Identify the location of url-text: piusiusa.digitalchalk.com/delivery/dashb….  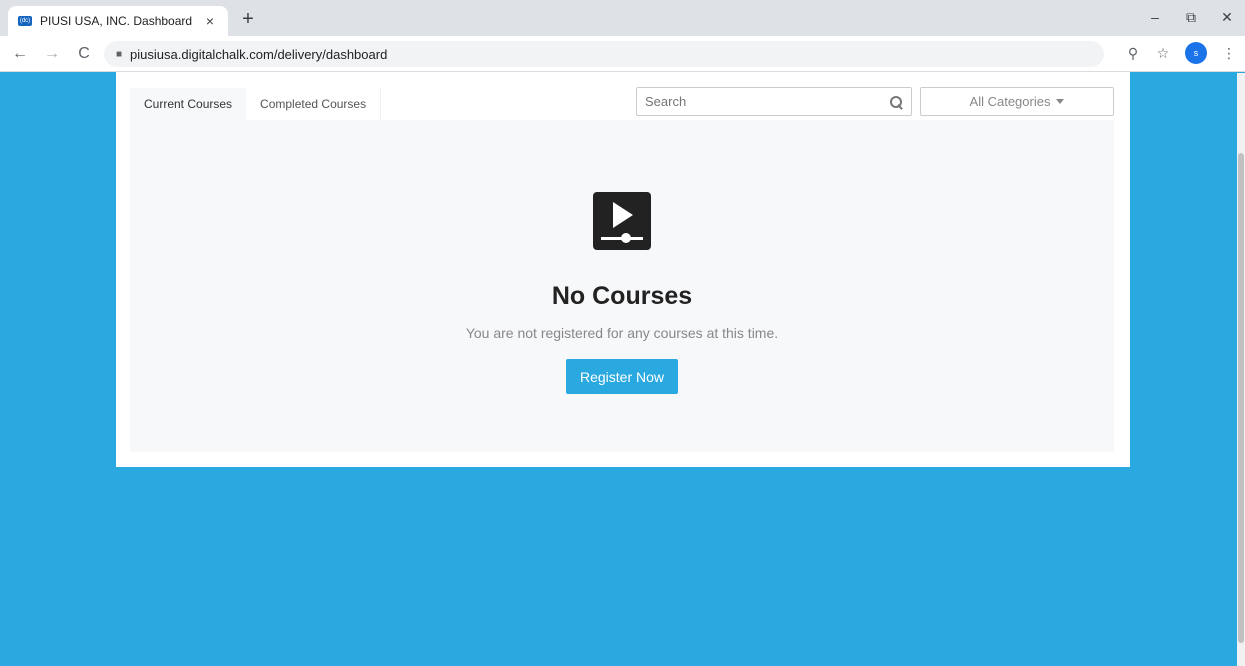
(259, 54).